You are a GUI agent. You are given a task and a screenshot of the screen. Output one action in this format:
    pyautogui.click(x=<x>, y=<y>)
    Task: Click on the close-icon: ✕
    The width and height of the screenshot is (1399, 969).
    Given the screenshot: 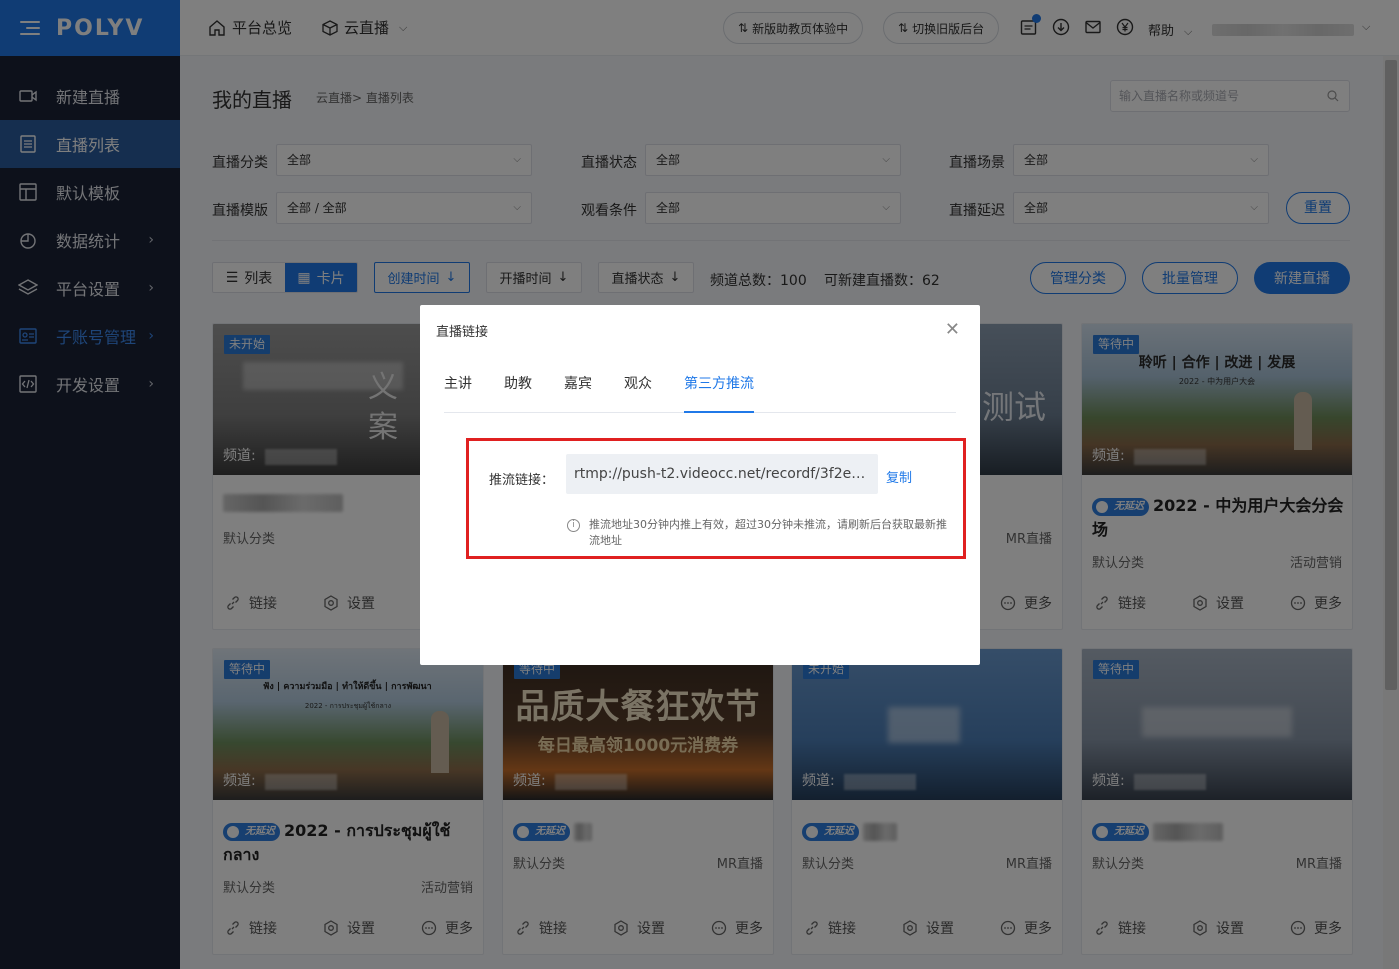 What is the action you would take?
    pyautogui.click(x=952, y=329)
    